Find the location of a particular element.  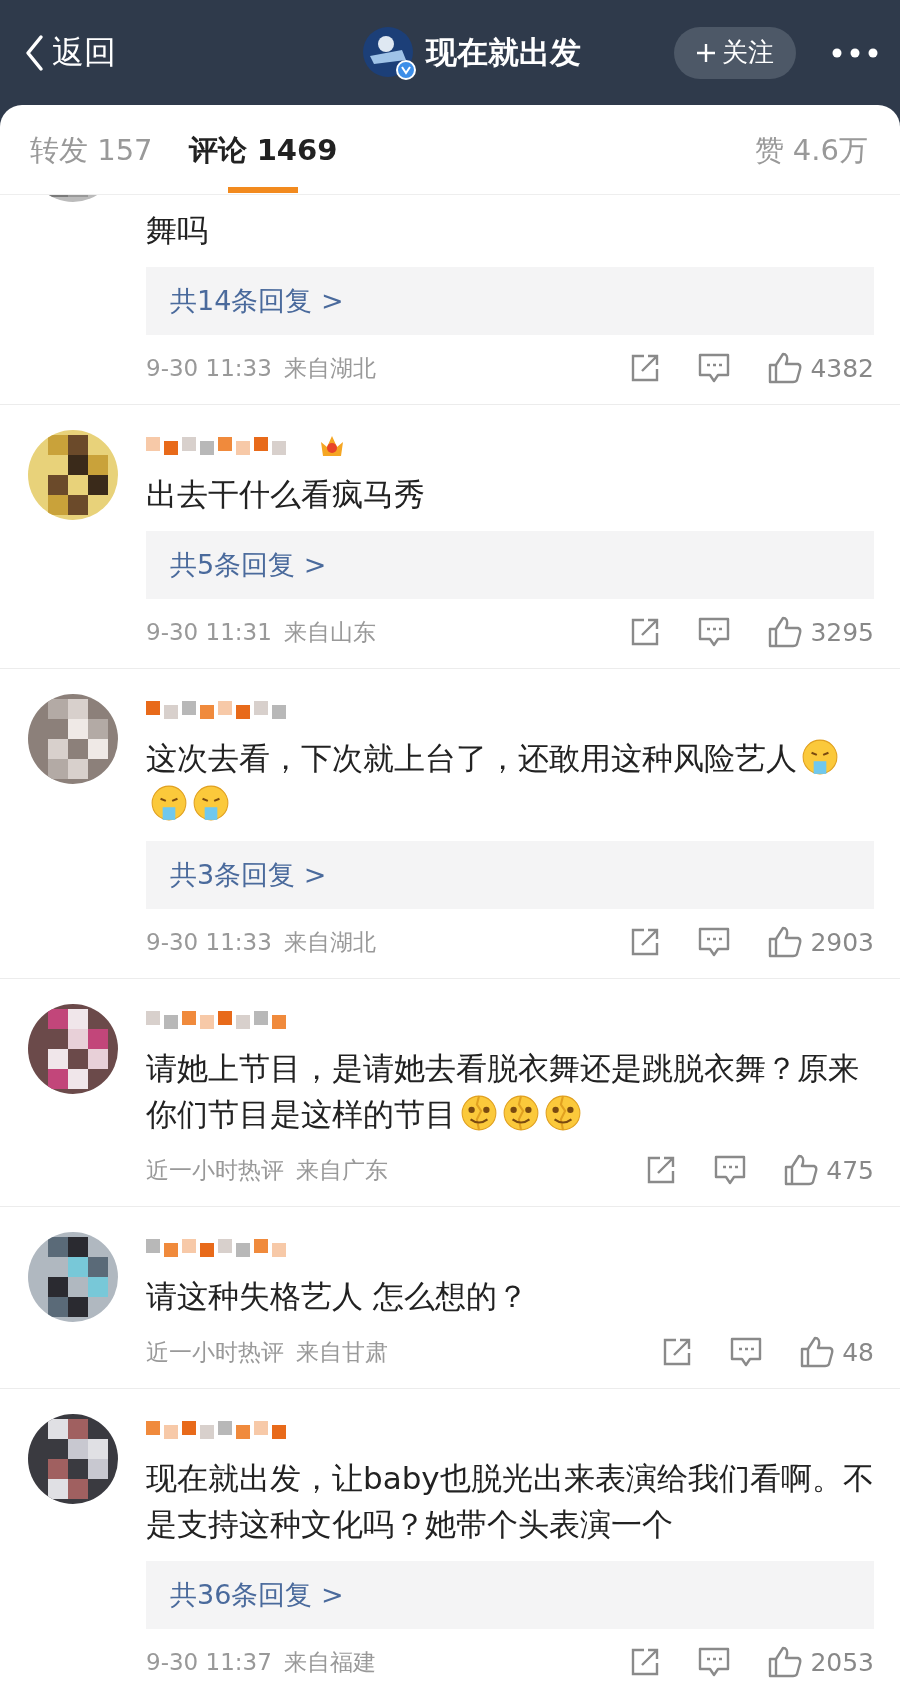

back-button: 返回 is located at coordinates (124, 52).